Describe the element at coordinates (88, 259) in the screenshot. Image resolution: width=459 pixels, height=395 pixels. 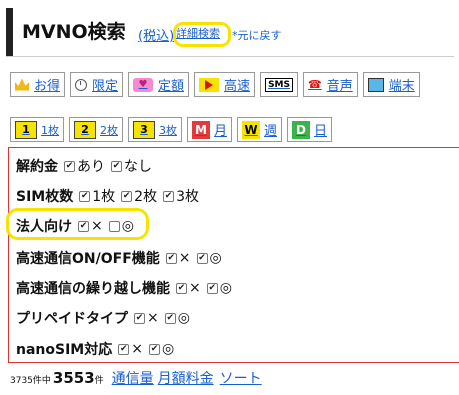
I see `filter-label: 高速通信ON/OFF機能` at that location.